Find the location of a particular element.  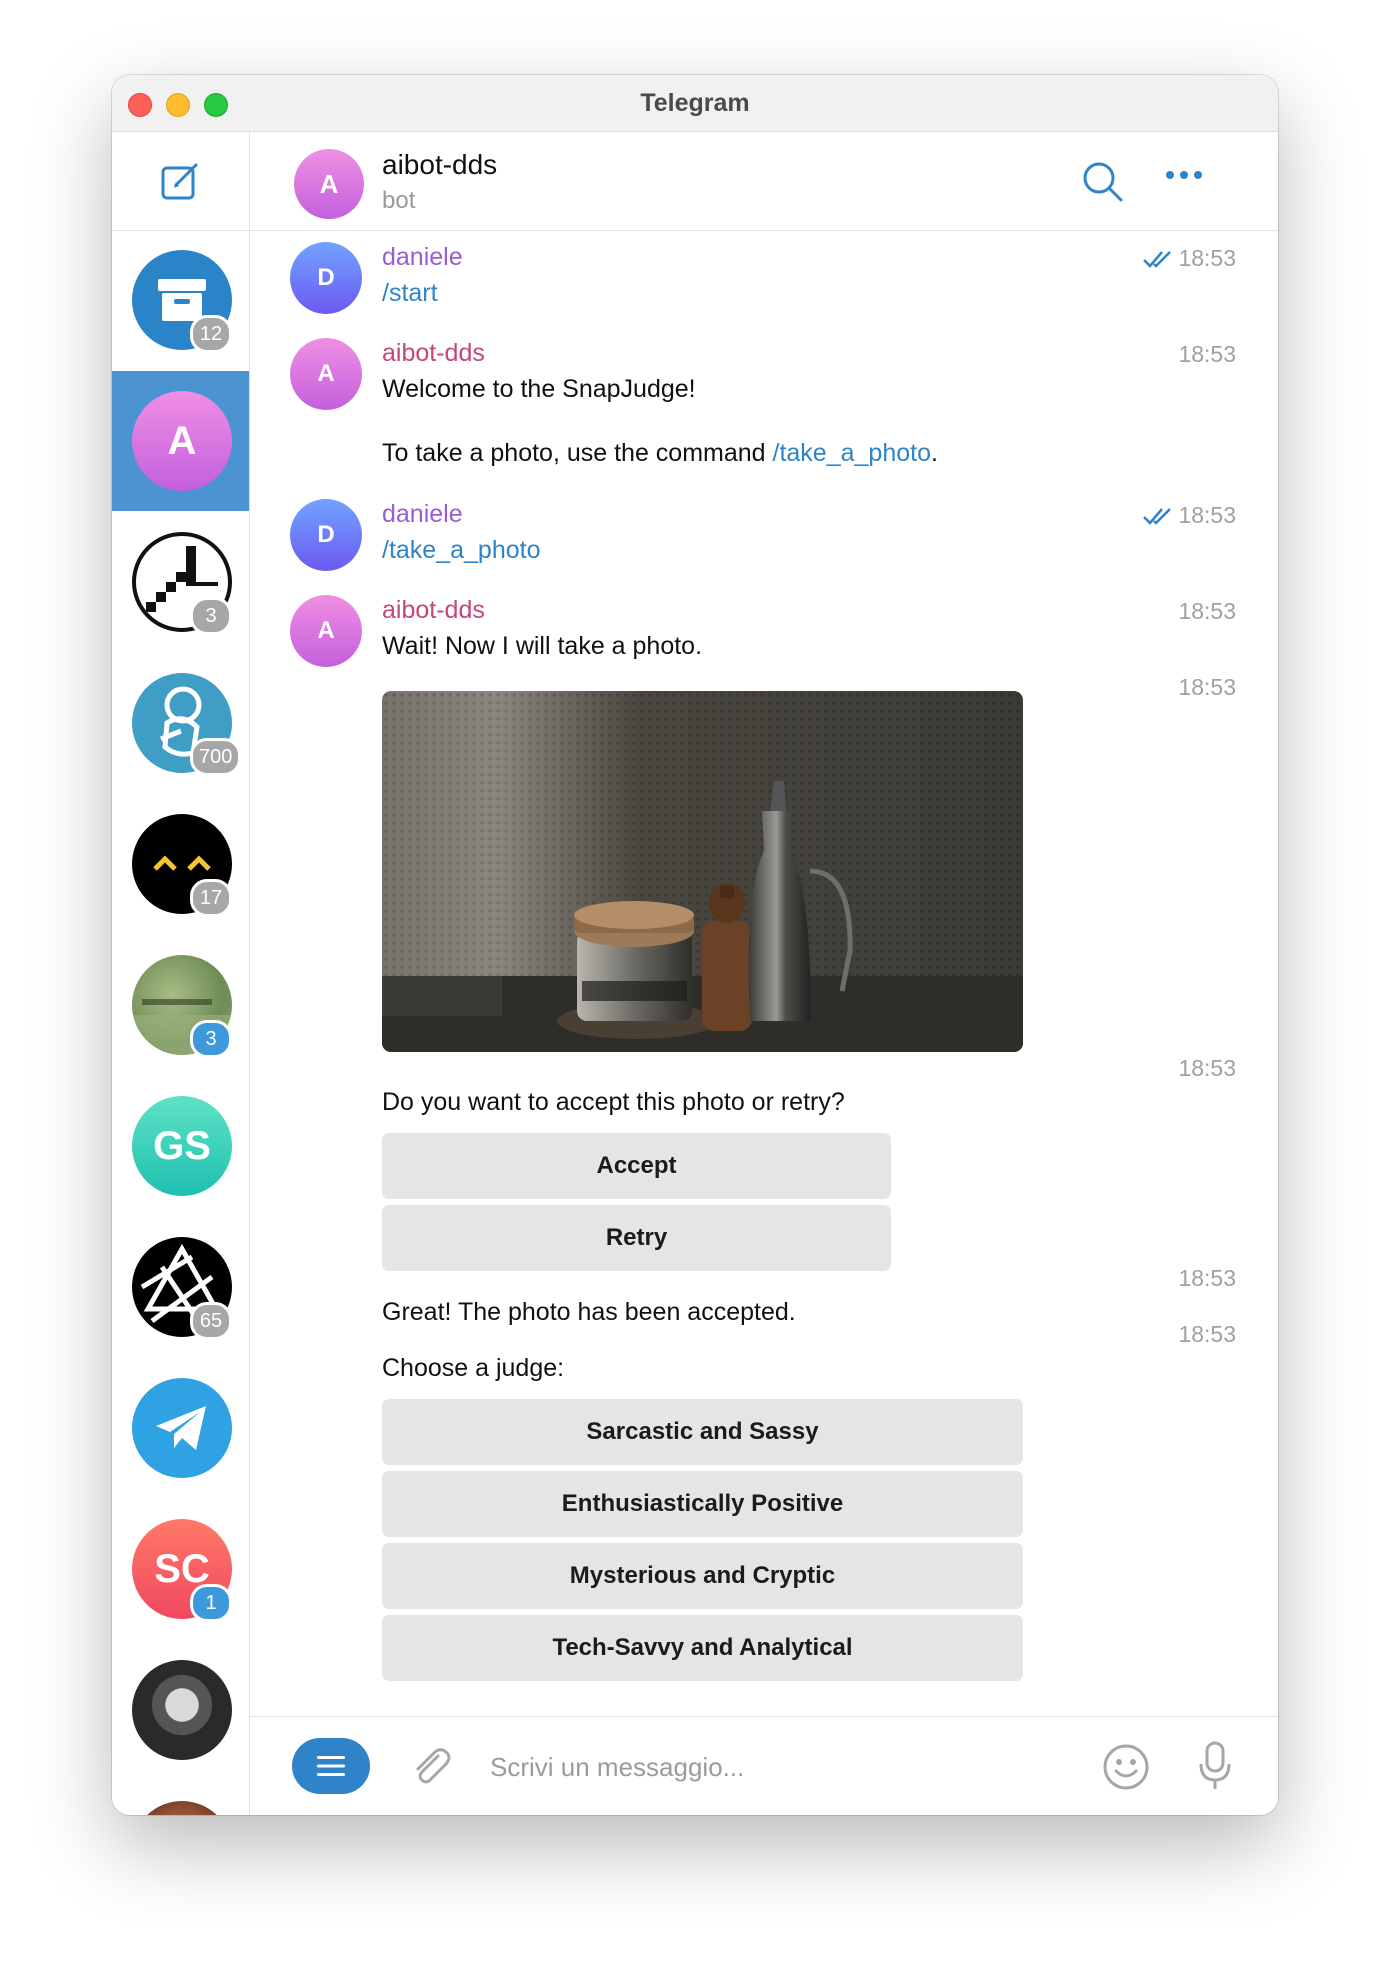

unread-badge: 1 is located at coordinates (211, 1603).